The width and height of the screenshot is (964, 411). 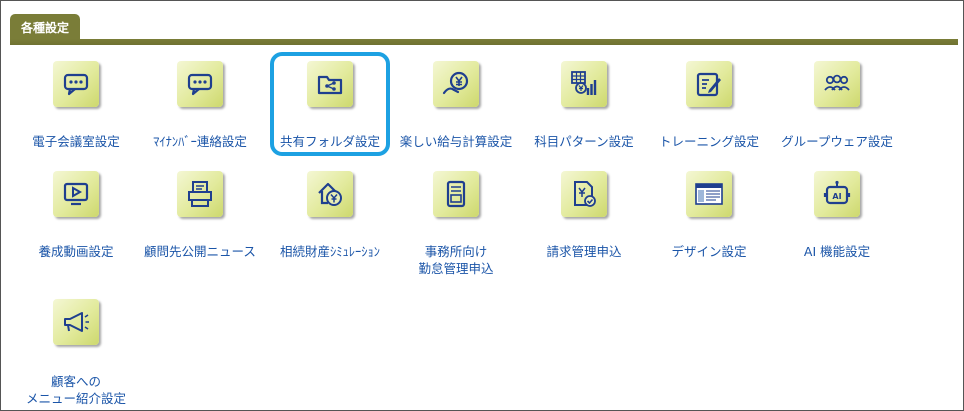 What do you see at coordinates (456, 251) in the screenshot?
I see `menu-item-label: 事務所向け` at bounding box center [456, 251].